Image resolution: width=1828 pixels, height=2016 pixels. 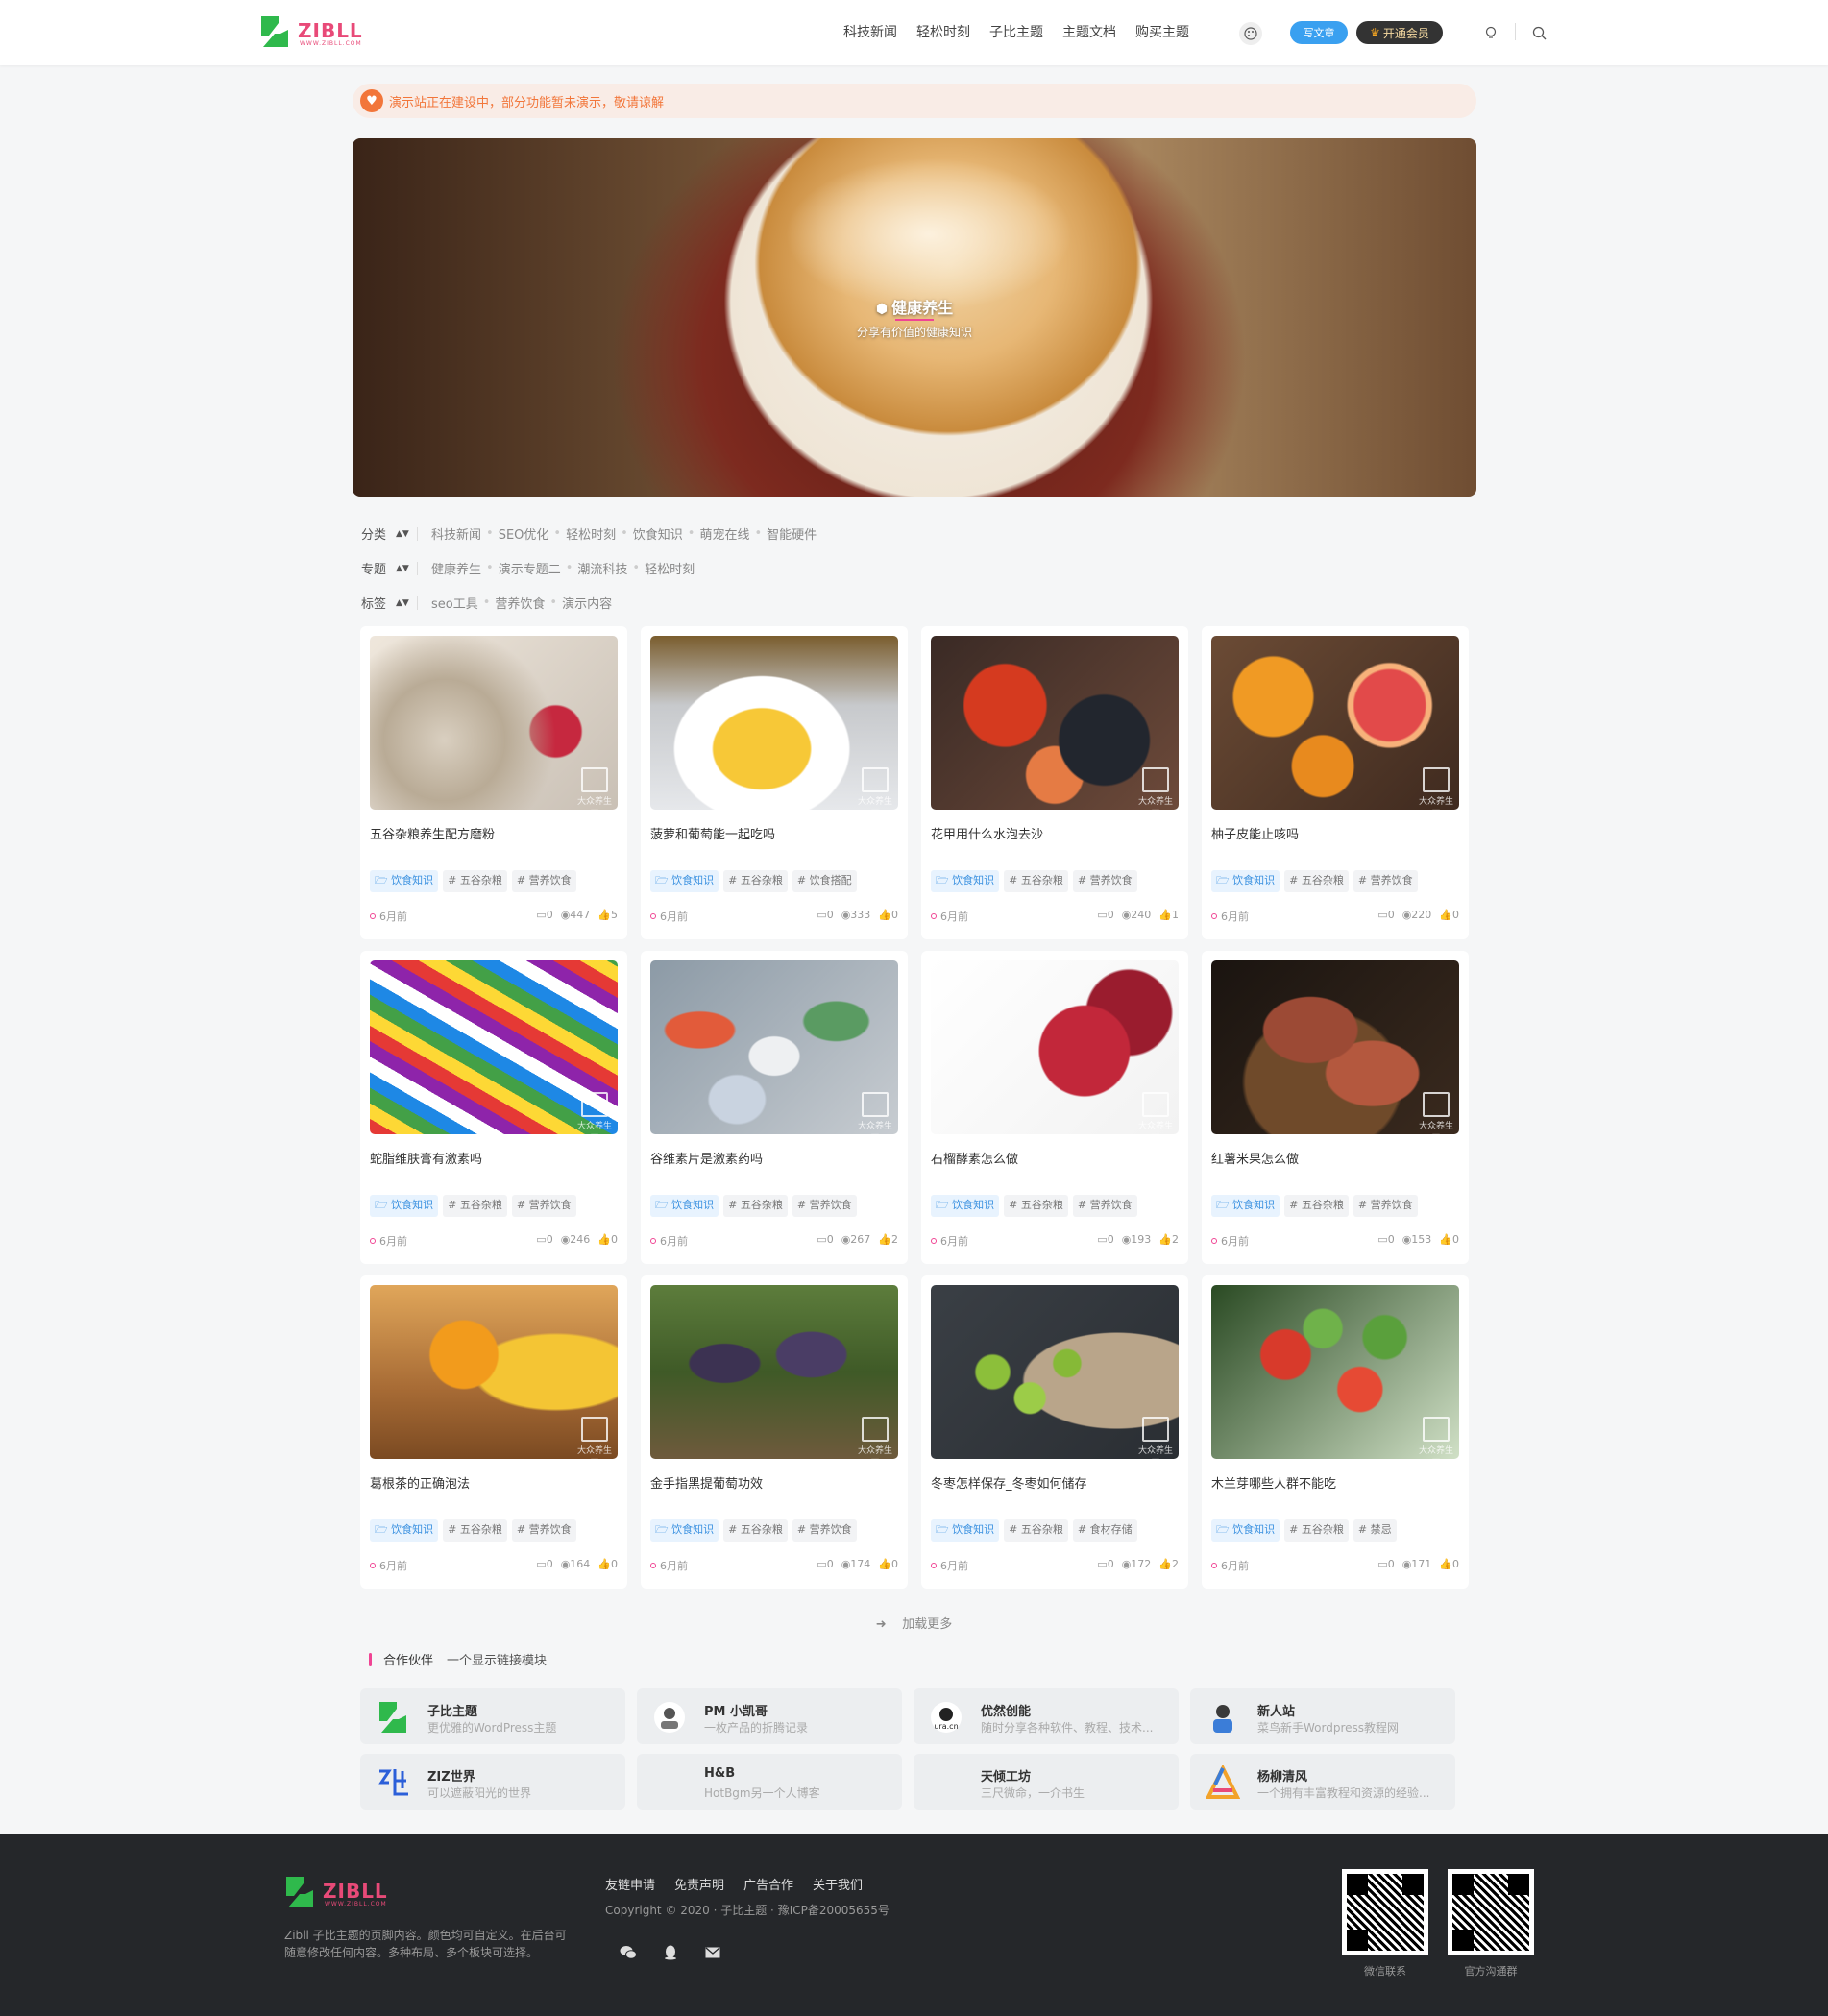 What do you see at coordinates (975, 1158) in the screenshot?
I see `post-title: 石榴酵素怎么做` at bounding box center [975, 1158].